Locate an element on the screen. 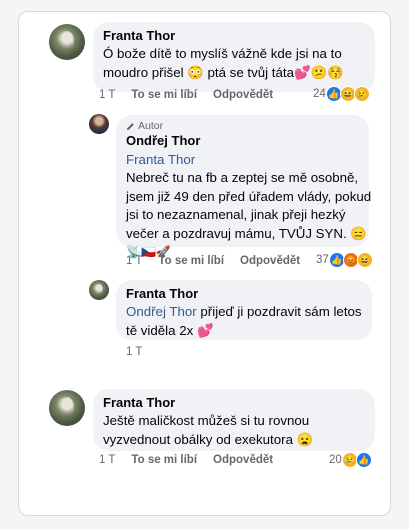 The height and width of the screenshot is (529, 409). reaction-summary: 37 👍 😡 😆 is located at coordinates (344, 260).